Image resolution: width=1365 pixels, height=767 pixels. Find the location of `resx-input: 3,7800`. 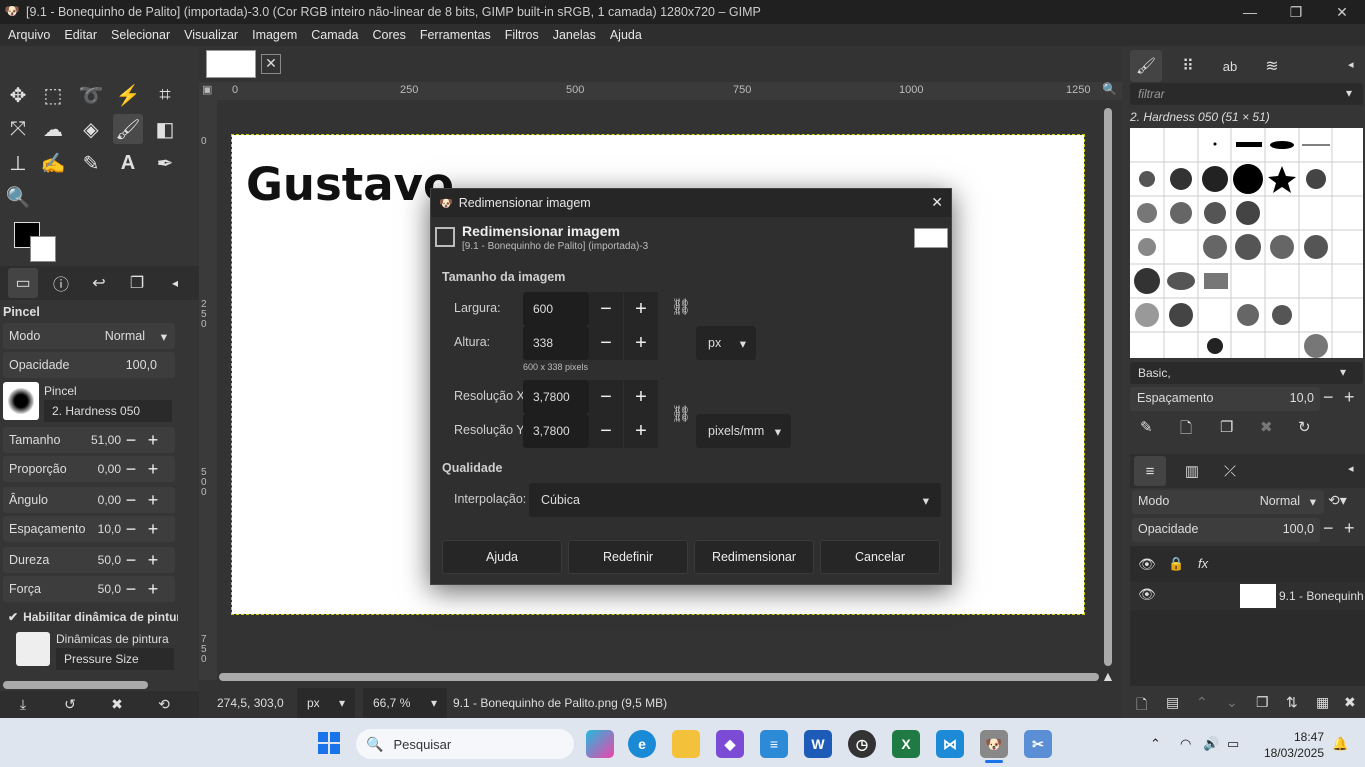

resx-input: 3,7800 is located at coordinates (556, 397).